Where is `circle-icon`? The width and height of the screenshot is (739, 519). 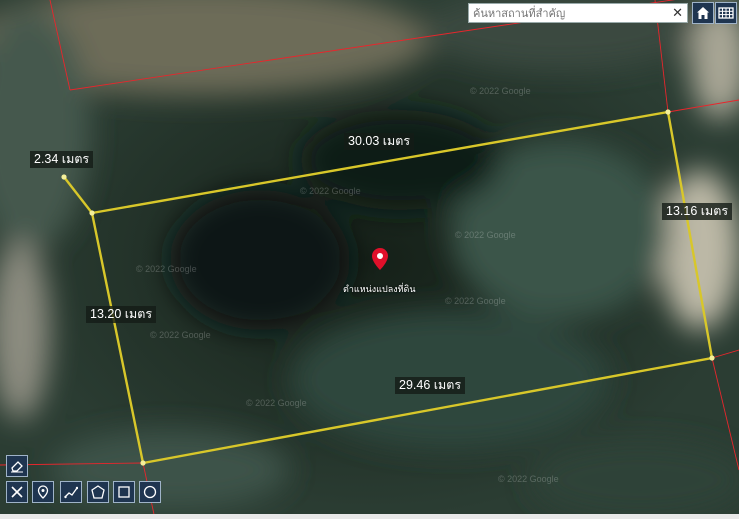 circle-icon is located at coordinates (150, 492).